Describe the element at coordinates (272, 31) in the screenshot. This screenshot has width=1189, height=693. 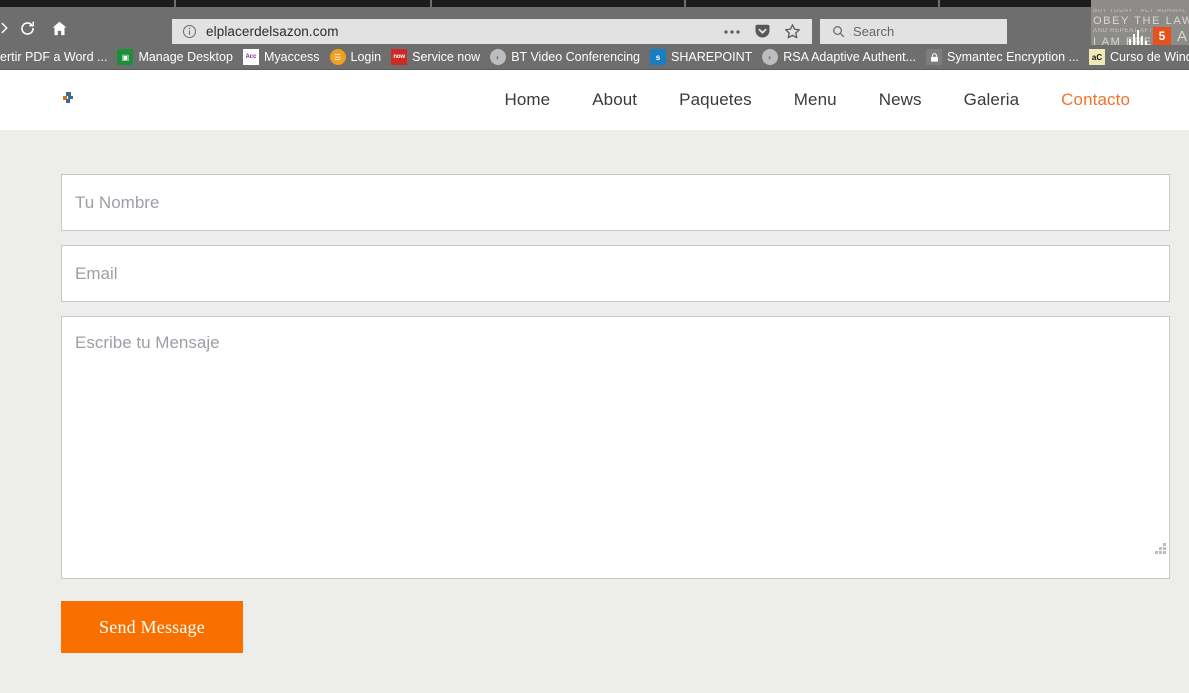
I see `url-text: elplacerdelsazon.com` at that location.